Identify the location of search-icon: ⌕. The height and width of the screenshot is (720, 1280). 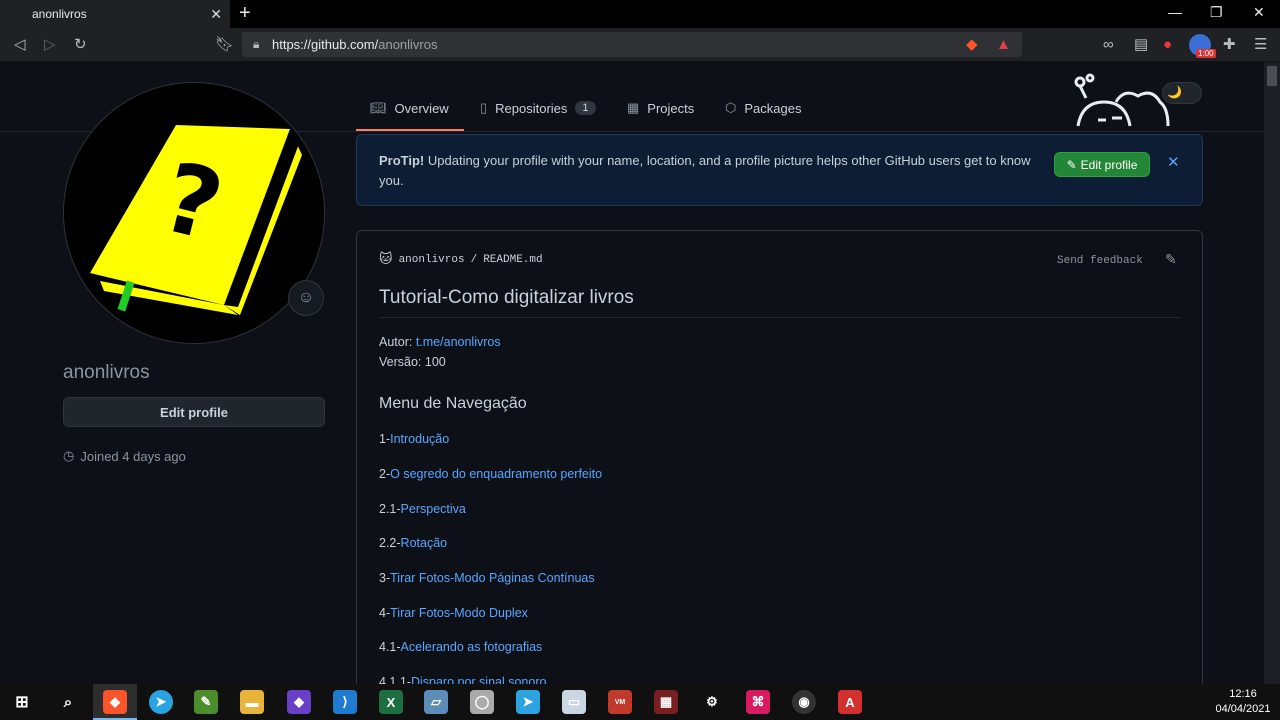
(68, 702).